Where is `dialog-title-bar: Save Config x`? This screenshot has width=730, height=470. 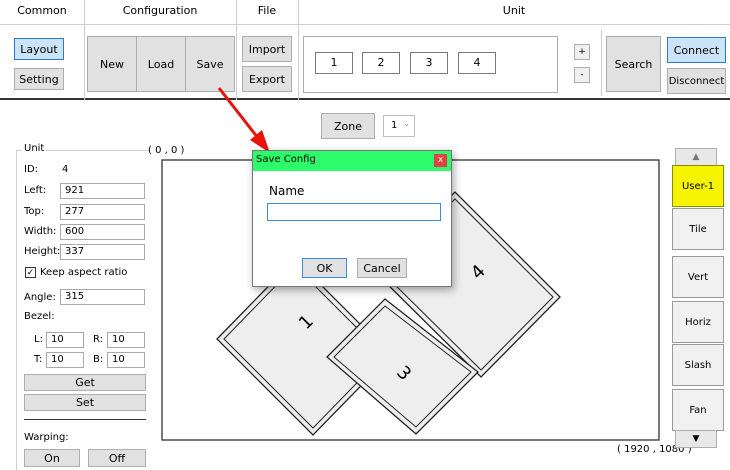
dialog-title-bar: Save Config x is located at coordinates (352, 161).